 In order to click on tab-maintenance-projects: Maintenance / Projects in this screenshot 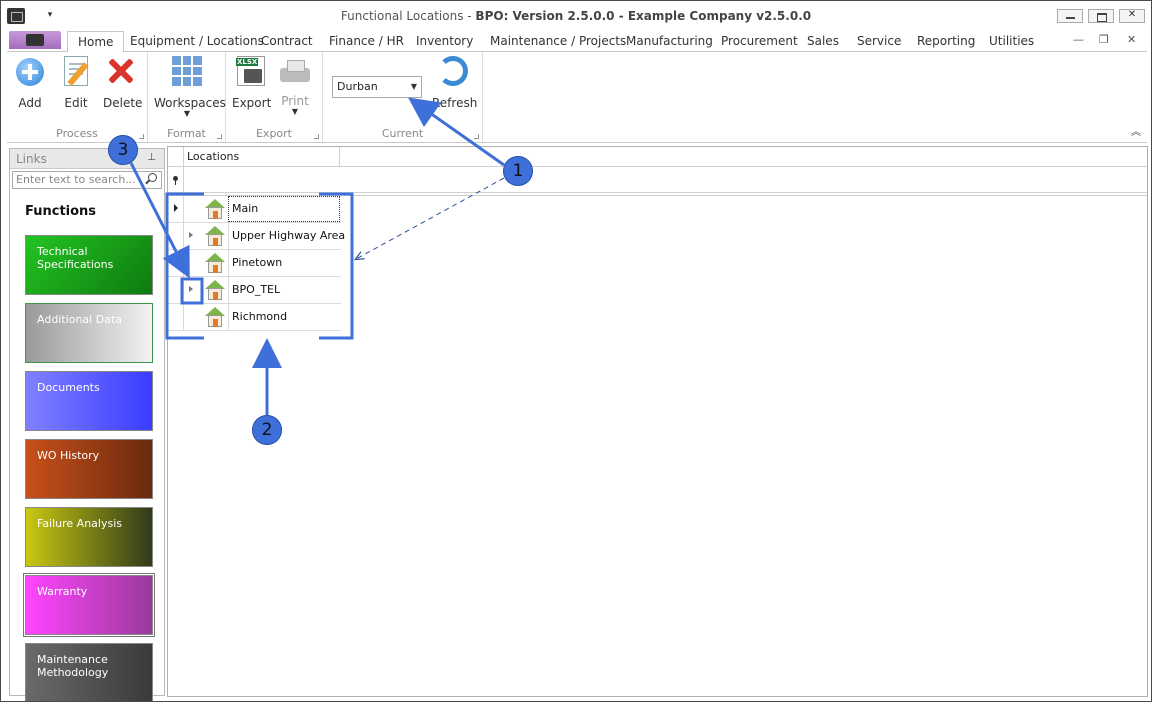, I will do `click(558, 41)`.